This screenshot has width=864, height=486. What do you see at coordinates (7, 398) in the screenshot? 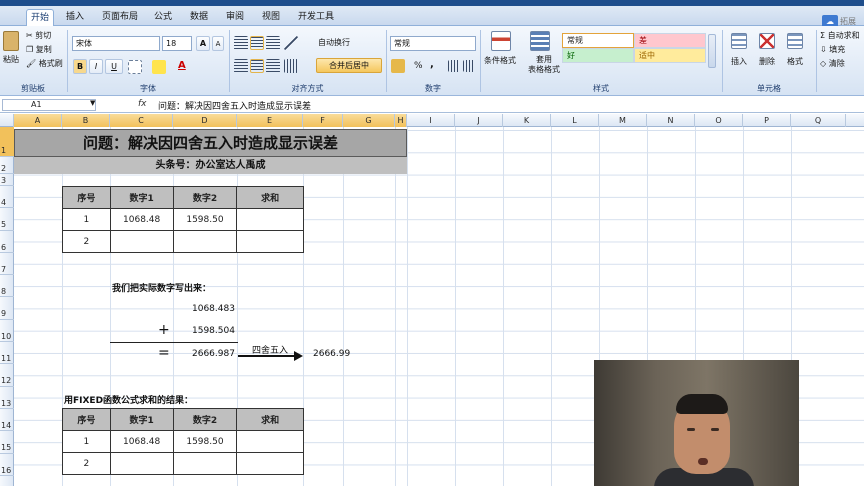
I see `row-header: 13` at bounding box center [7, 398].